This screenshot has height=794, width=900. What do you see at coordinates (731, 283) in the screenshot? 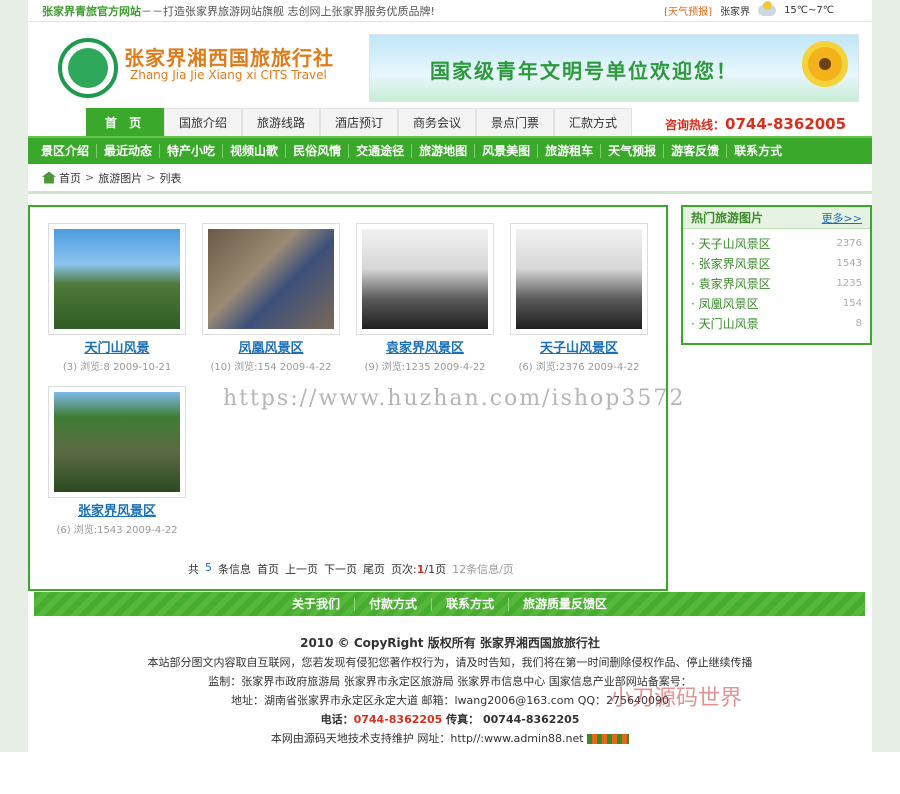
I see `item-name: · 袁家界风景区` at bounding box center [731, 283].